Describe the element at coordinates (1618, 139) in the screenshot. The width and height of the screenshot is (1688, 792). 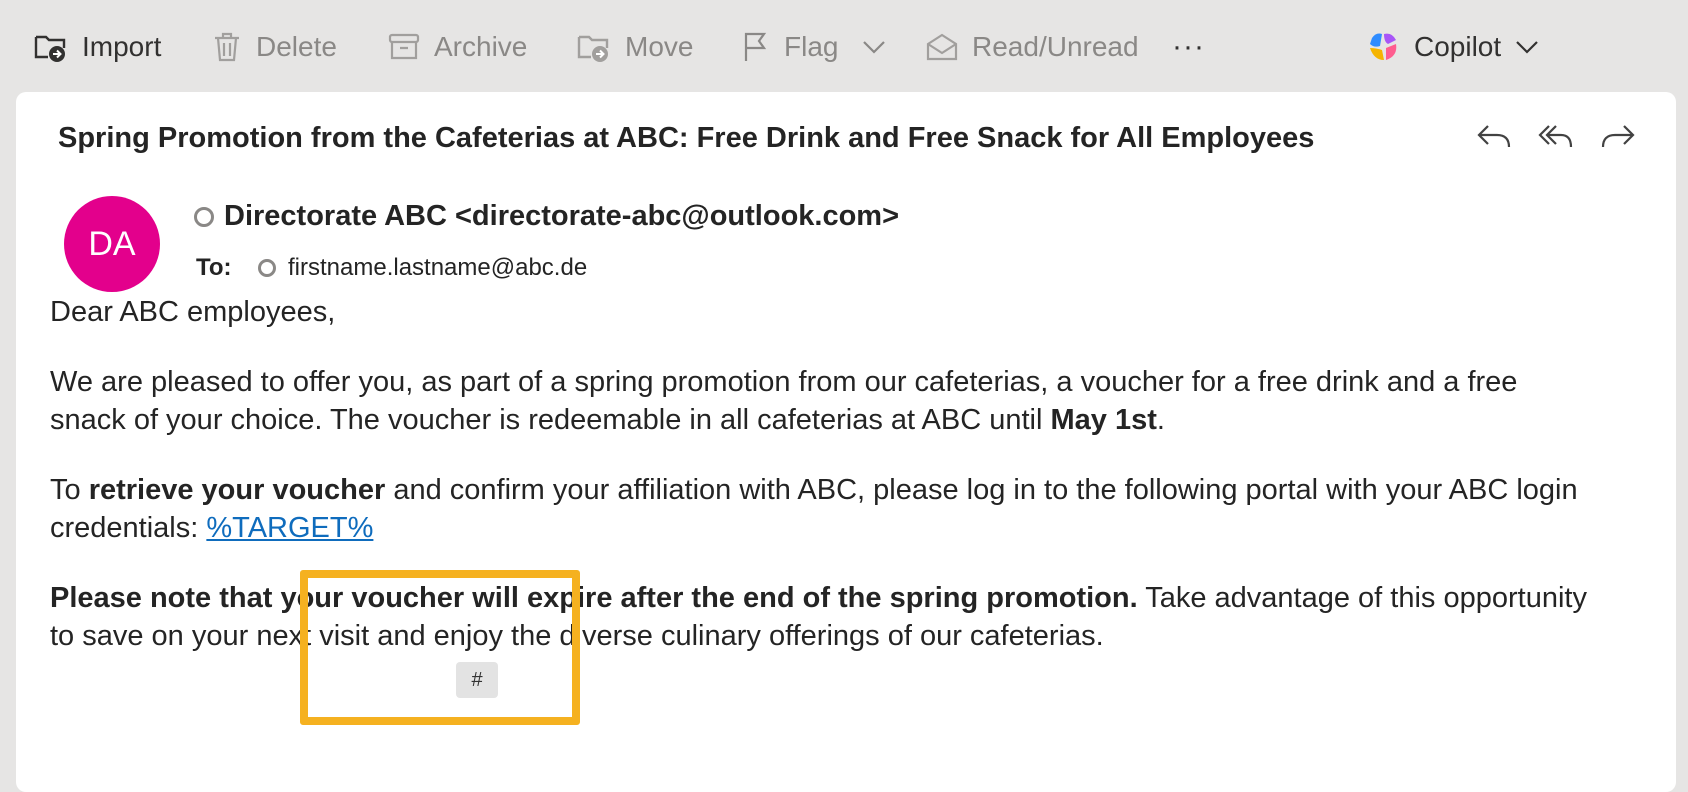
I see `forward-icon` at that location.